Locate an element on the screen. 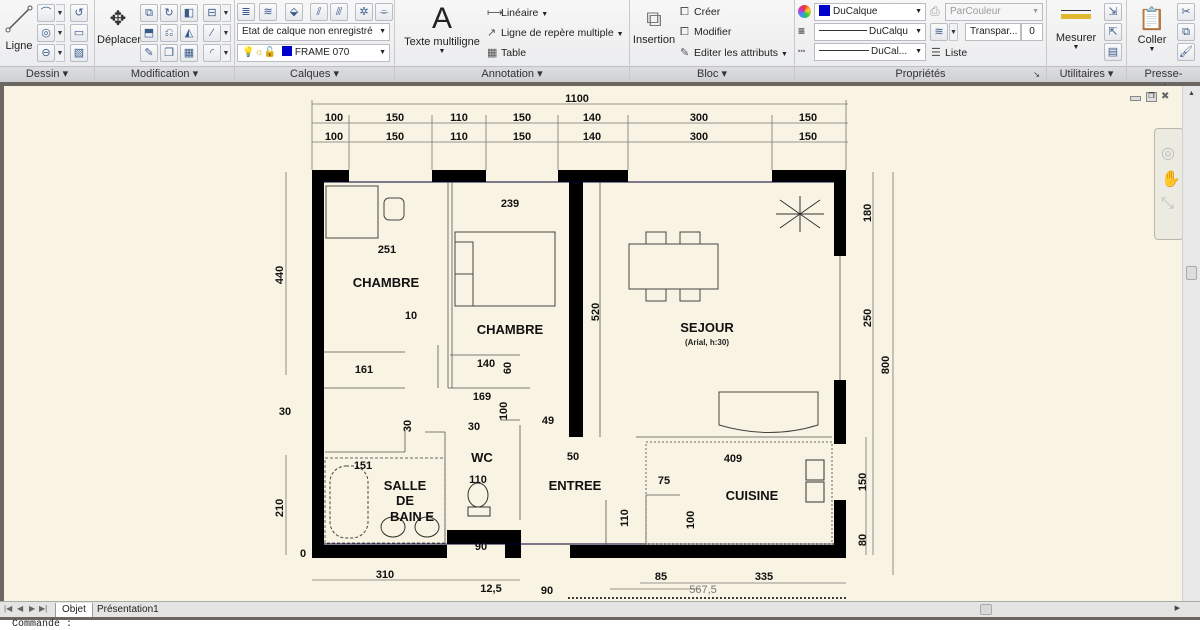  dim-10: 10 is located at coordinates (411, 316).